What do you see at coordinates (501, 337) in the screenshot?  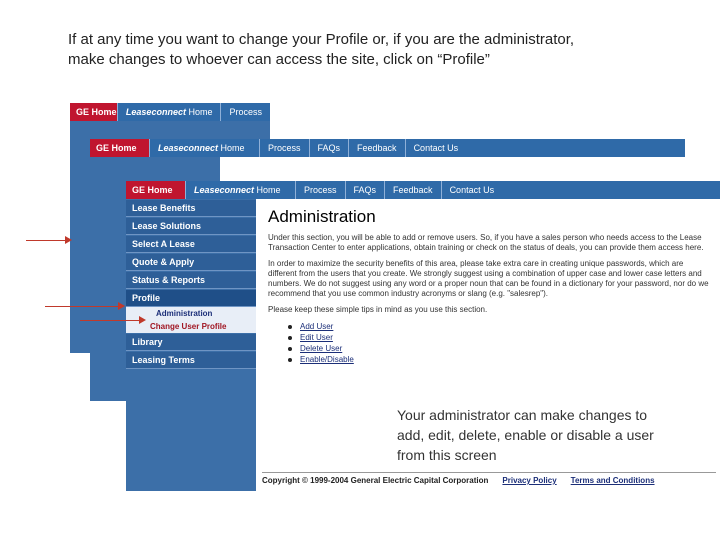 I see `edit-user-link: Edit User` at bounding box center [501, 337].